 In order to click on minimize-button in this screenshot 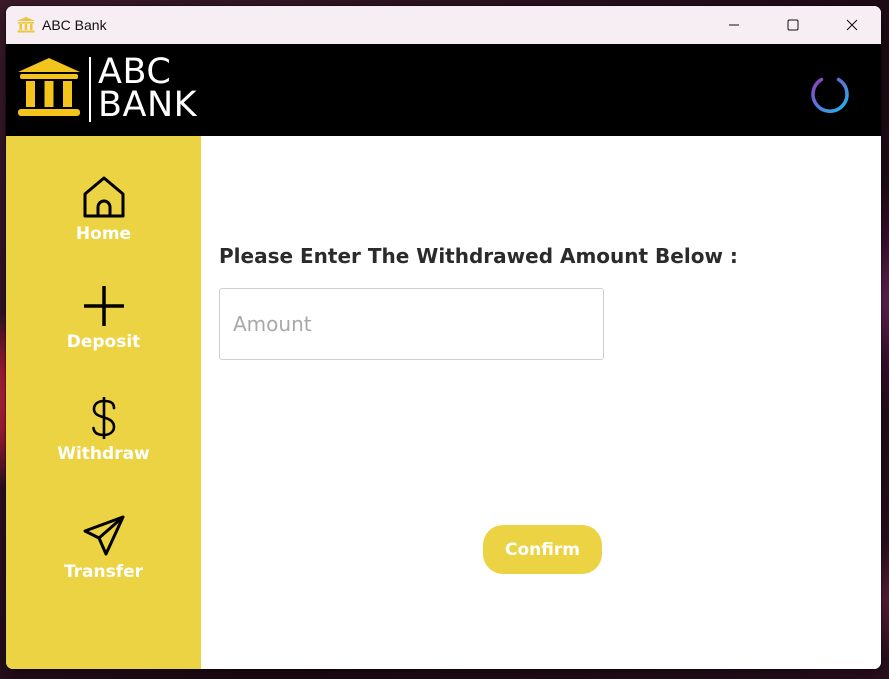, I will do `click(733, 25)`.